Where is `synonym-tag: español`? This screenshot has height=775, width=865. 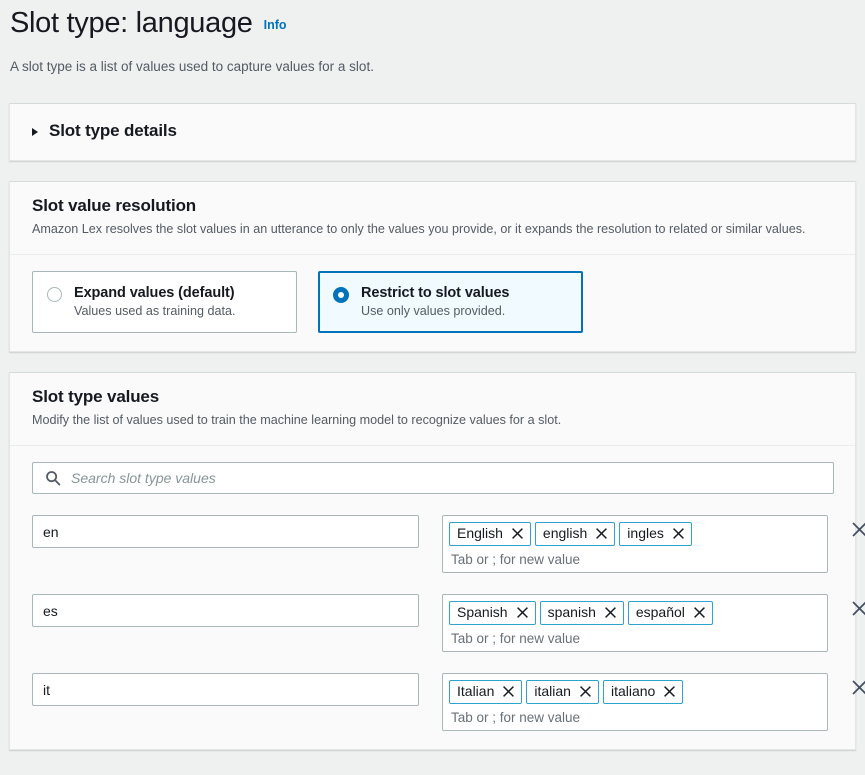 synonym-tag: español is located at coordinates (670, 613).